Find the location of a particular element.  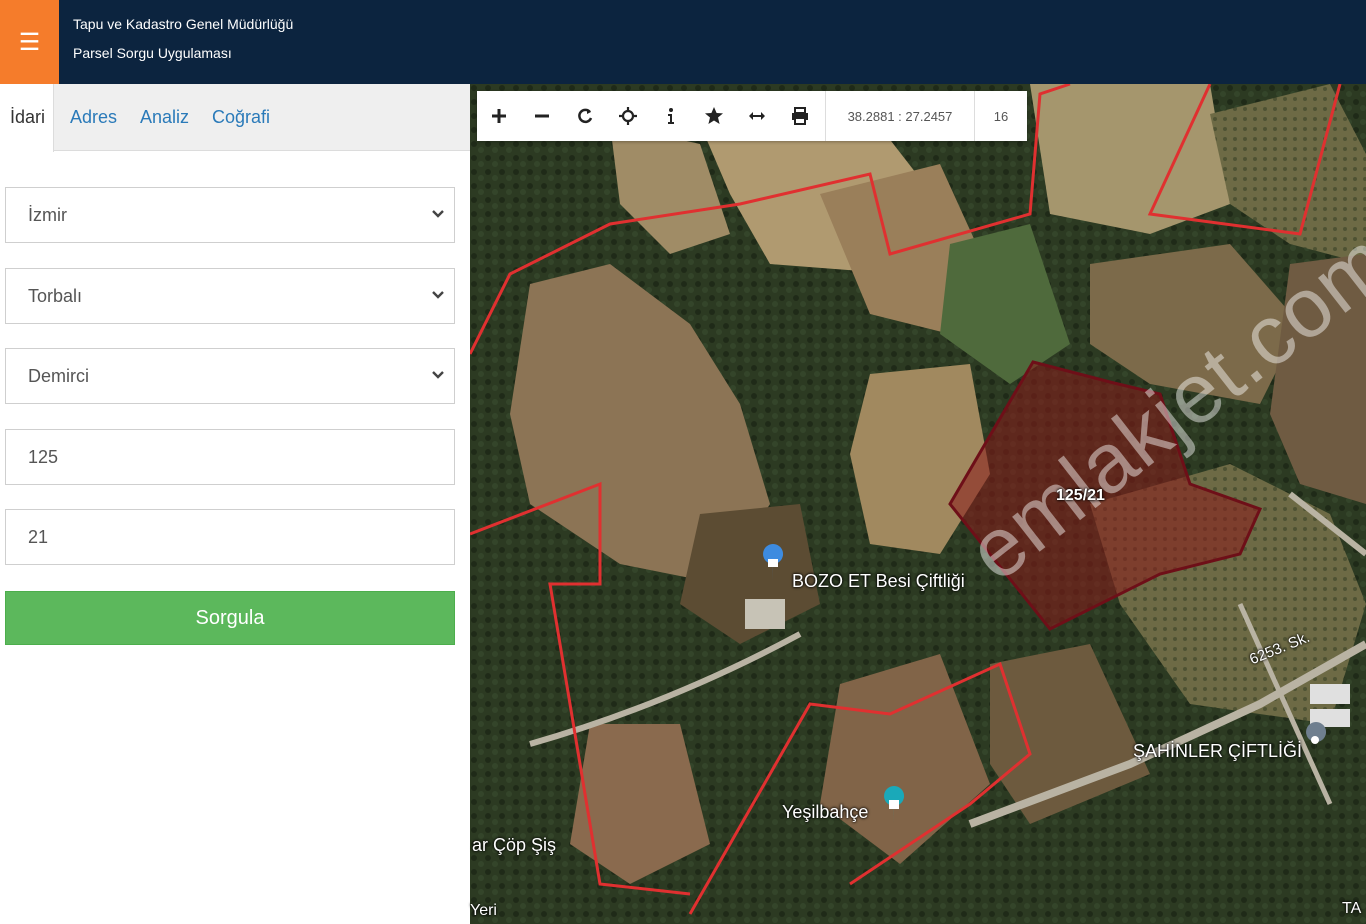

coordinate-display: 38.2881 : 27.2457 is located at coordinates (900, 116).